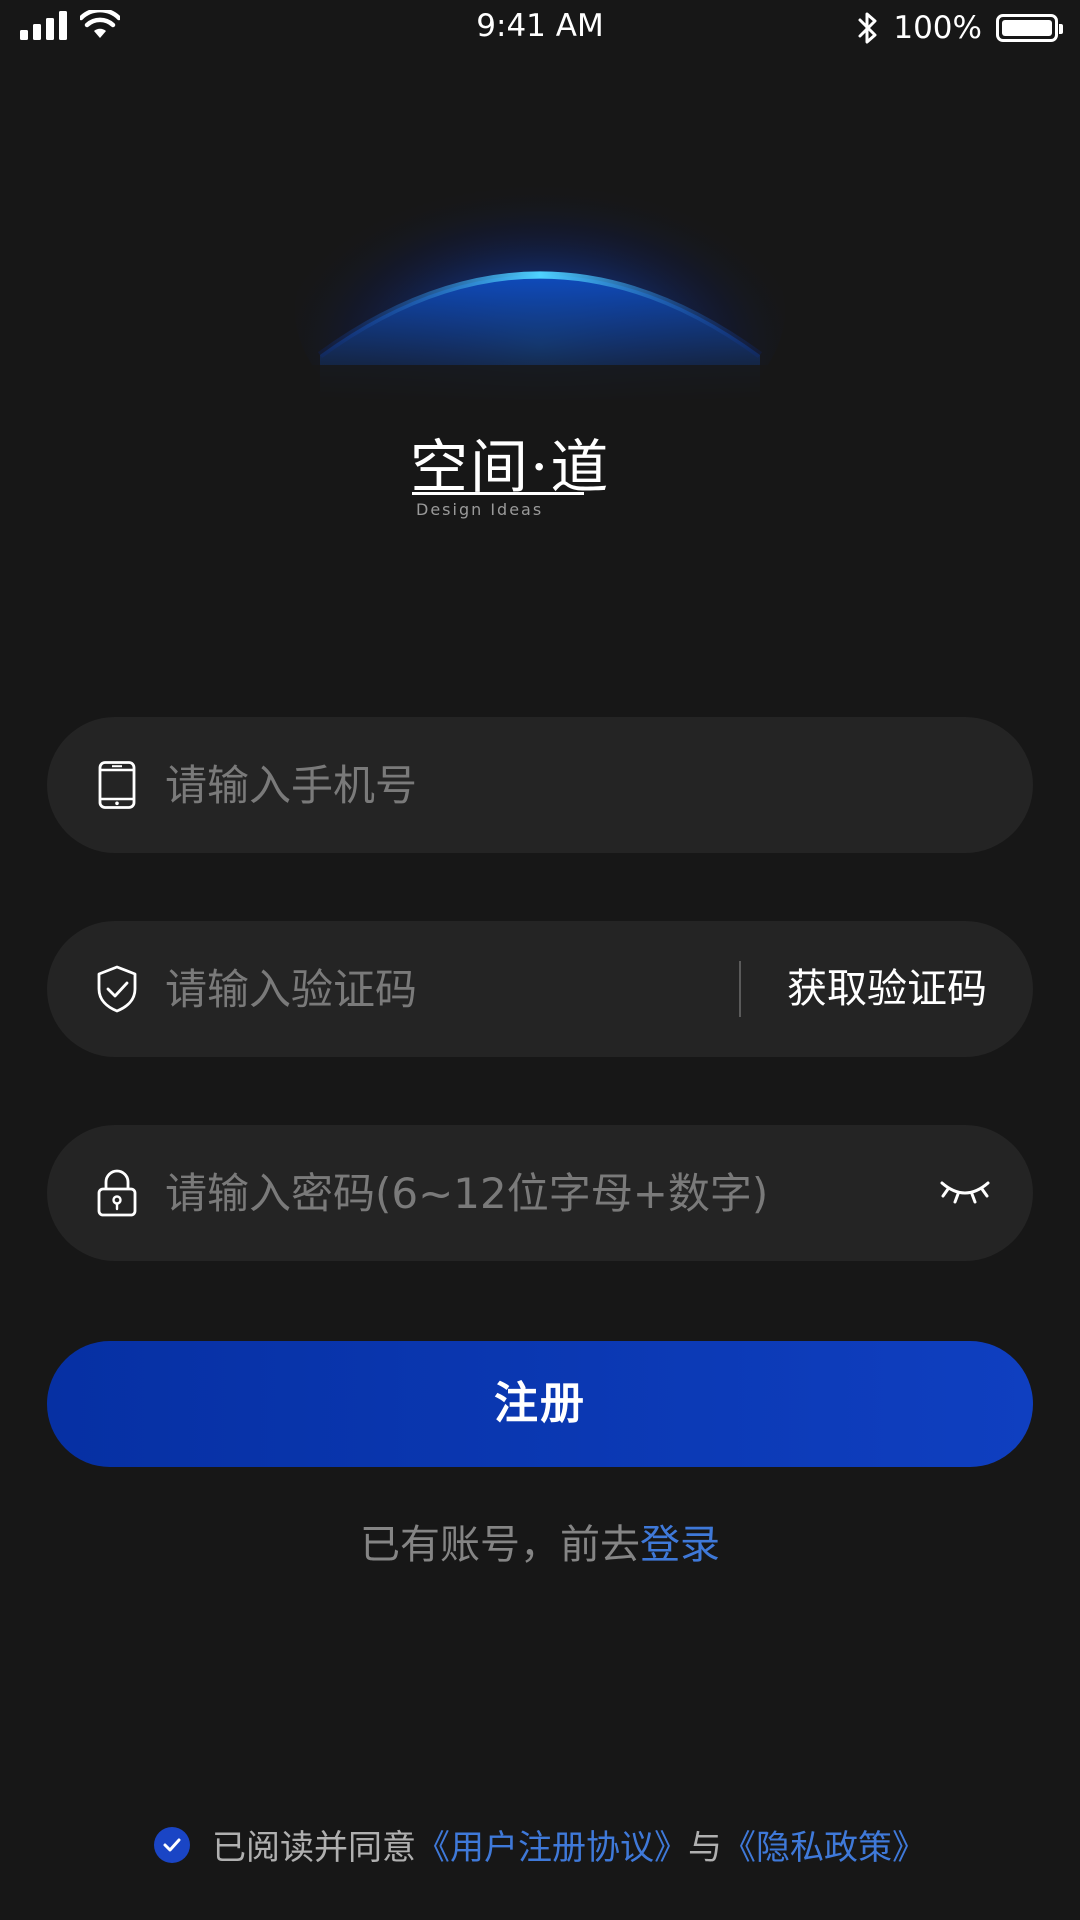  What do you see at coordinates (117, 989) in the screenshot?
I see `shield-check-icon` at bounding box center [117, 989].